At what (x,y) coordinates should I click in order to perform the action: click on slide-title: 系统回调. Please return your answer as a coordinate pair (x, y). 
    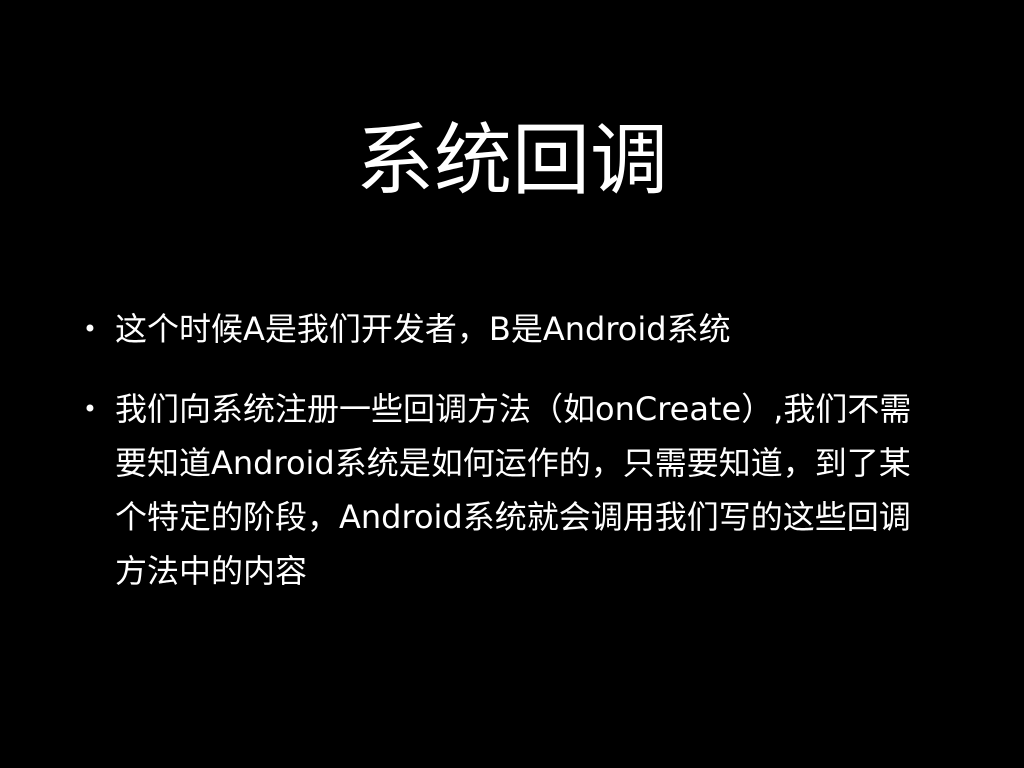
    Looking at the image, I should click on (511, 161).